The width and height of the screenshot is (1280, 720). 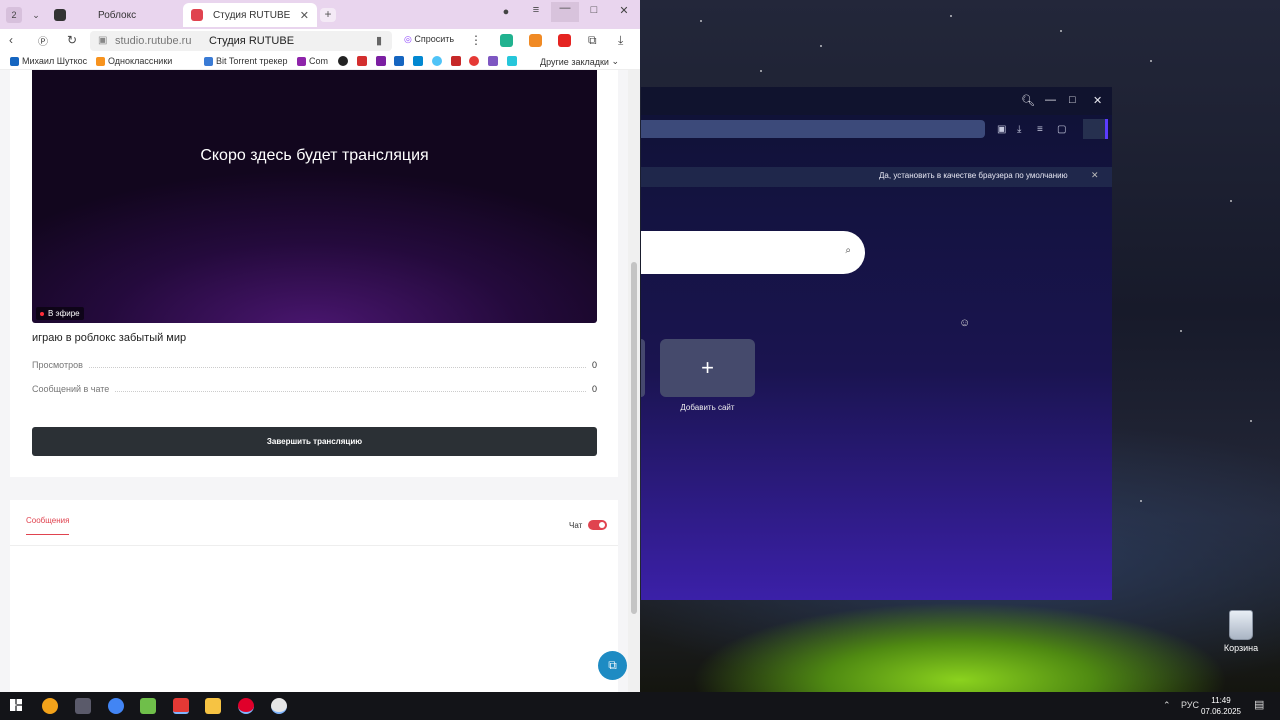 What do you see at coordinates (753, 252) in the screenshot?
I see `search-input: ⌕` at bounding box center [753, 252].